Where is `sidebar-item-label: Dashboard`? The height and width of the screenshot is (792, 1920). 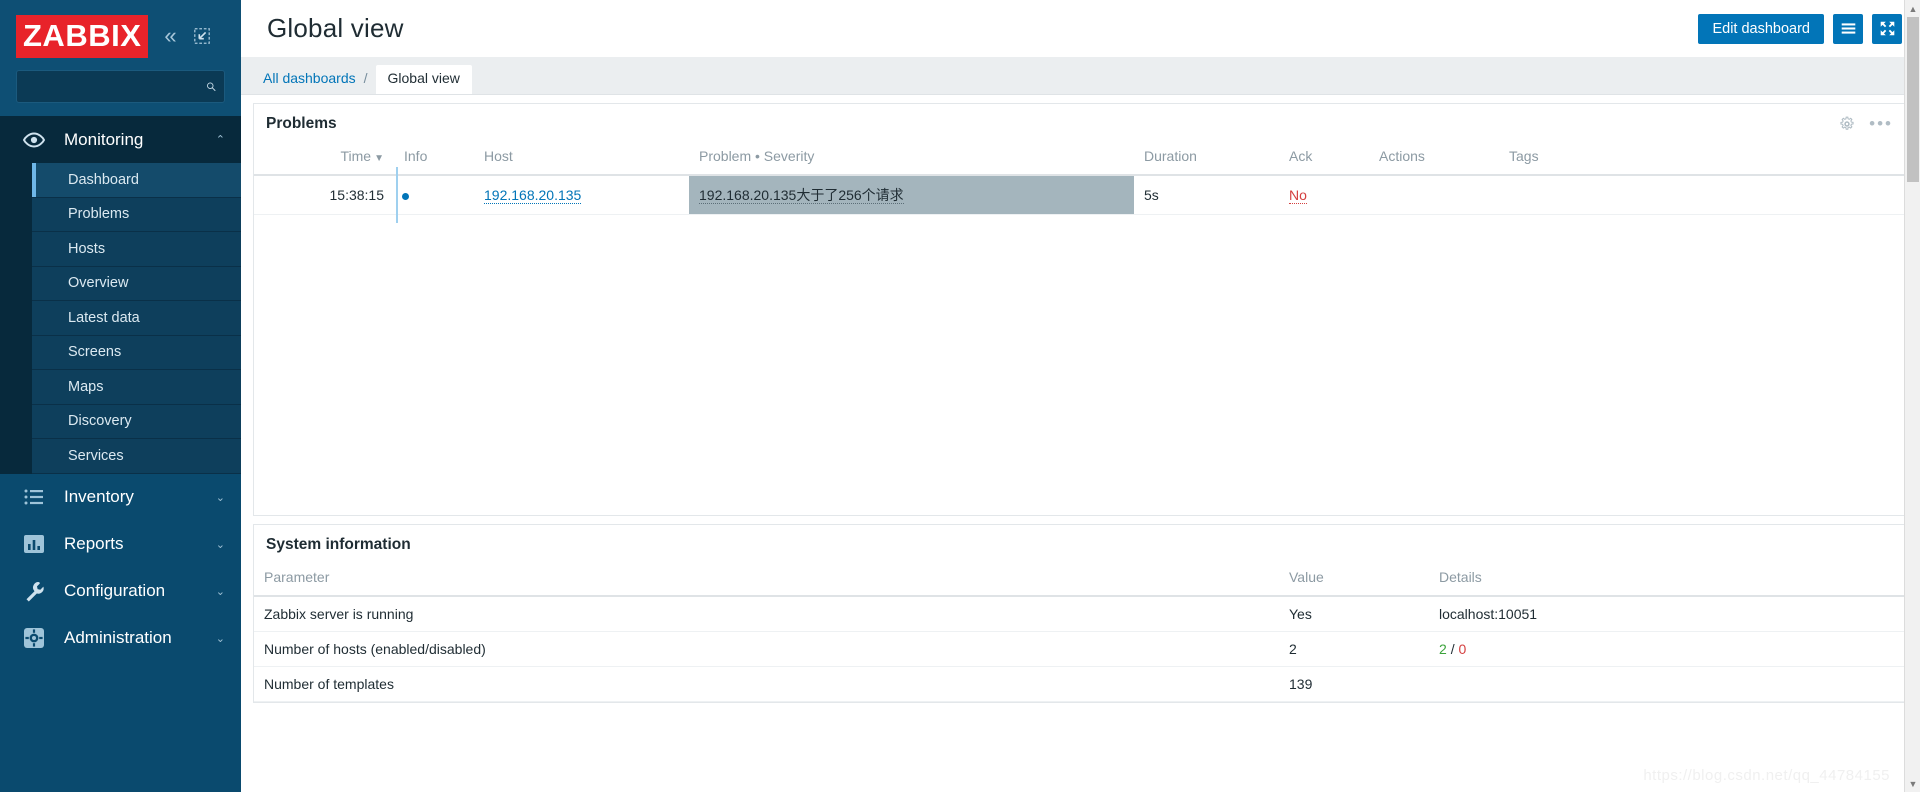 sidebar-item-label: Dashboard is located at coordinates (103, 179).